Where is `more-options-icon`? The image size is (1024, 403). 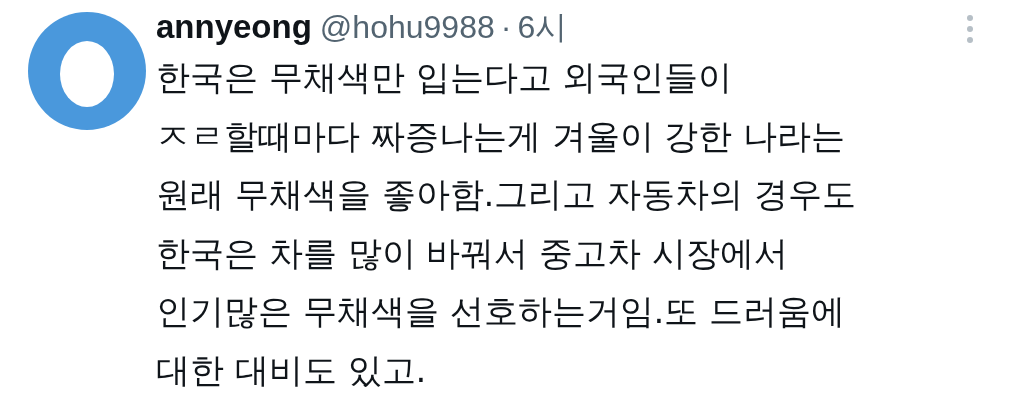 more-options-icon is located at coordinates (970, 29).